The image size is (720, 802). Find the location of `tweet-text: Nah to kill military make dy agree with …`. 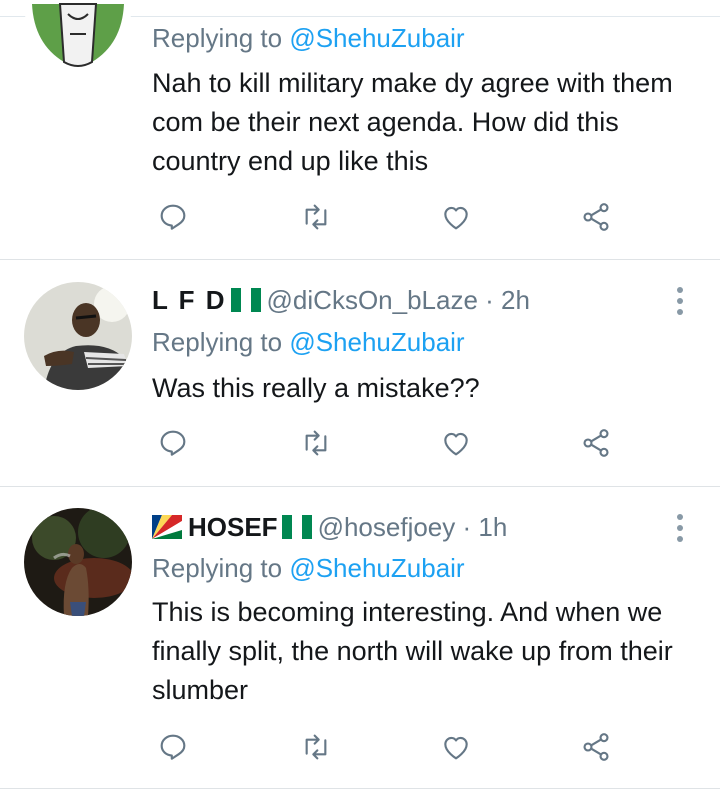

tweet-text: Nah to kill military make dy agree with … is located at coordinates (412, 122).